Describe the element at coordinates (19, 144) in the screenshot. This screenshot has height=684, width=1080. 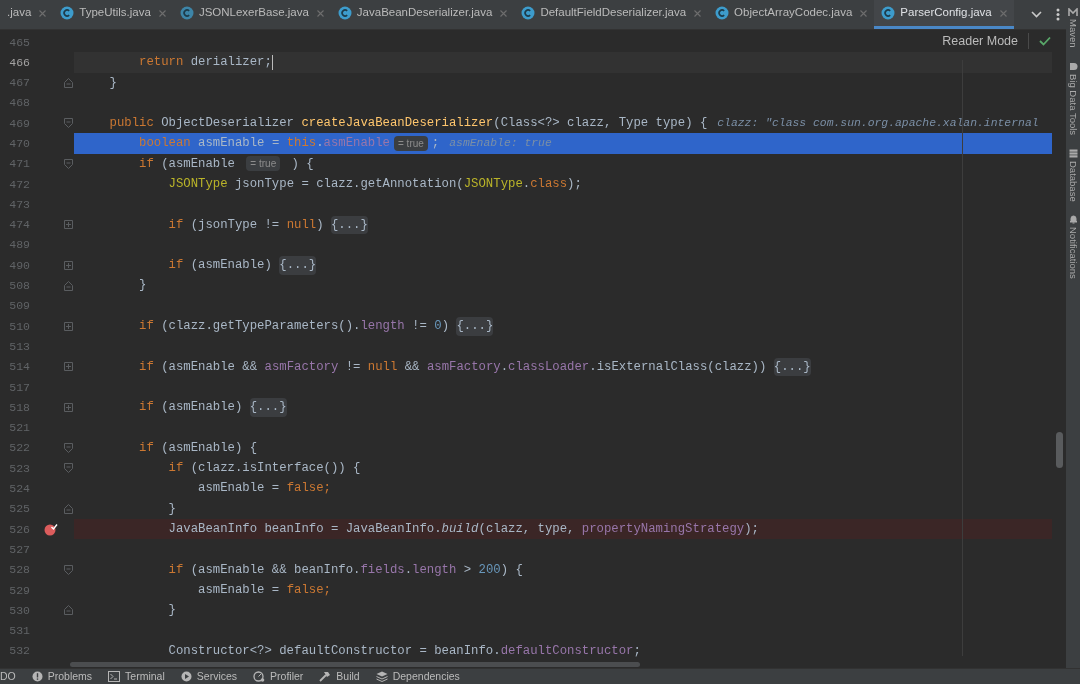
I see `line-number: 470` at that location.